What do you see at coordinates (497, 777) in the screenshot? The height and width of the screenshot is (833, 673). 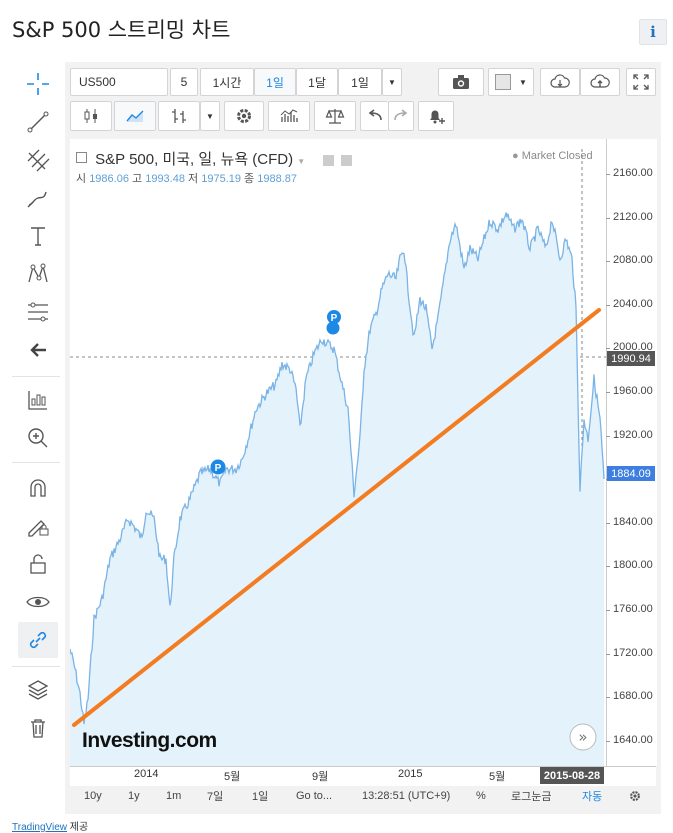 I see `time-label: 5월` at bounding box center [497, 777].